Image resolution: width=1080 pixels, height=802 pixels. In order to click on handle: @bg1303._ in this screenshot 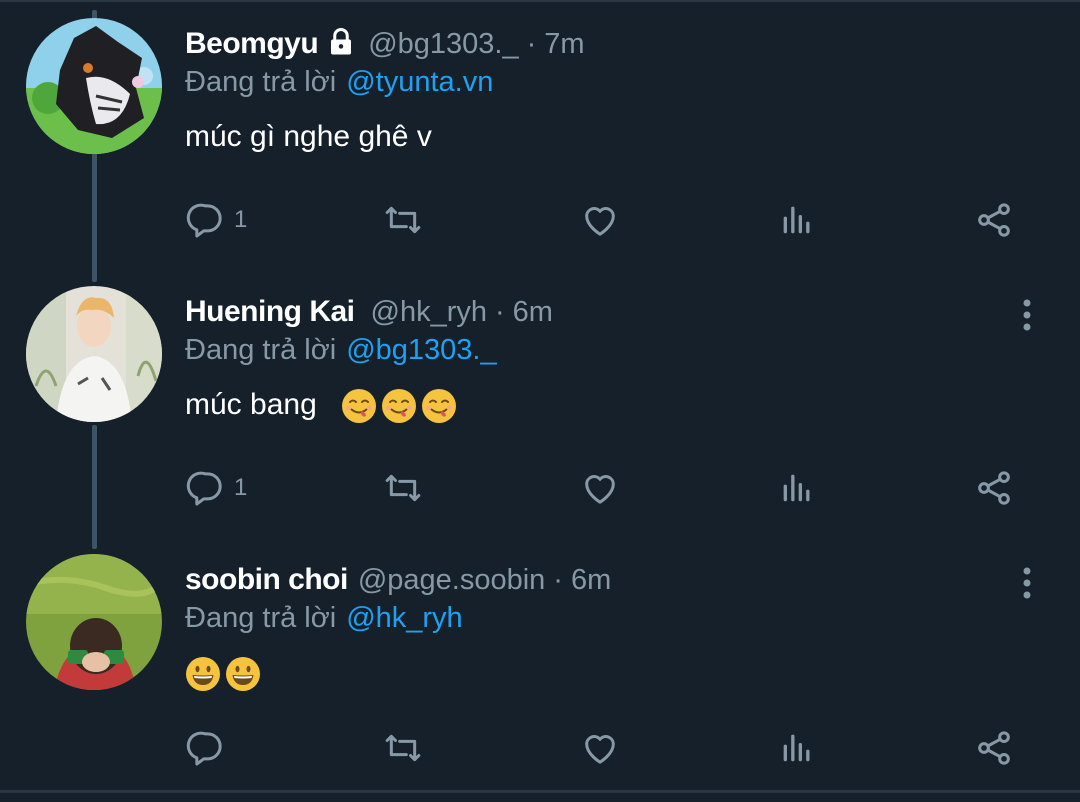, I will do `click(443, 44)`.